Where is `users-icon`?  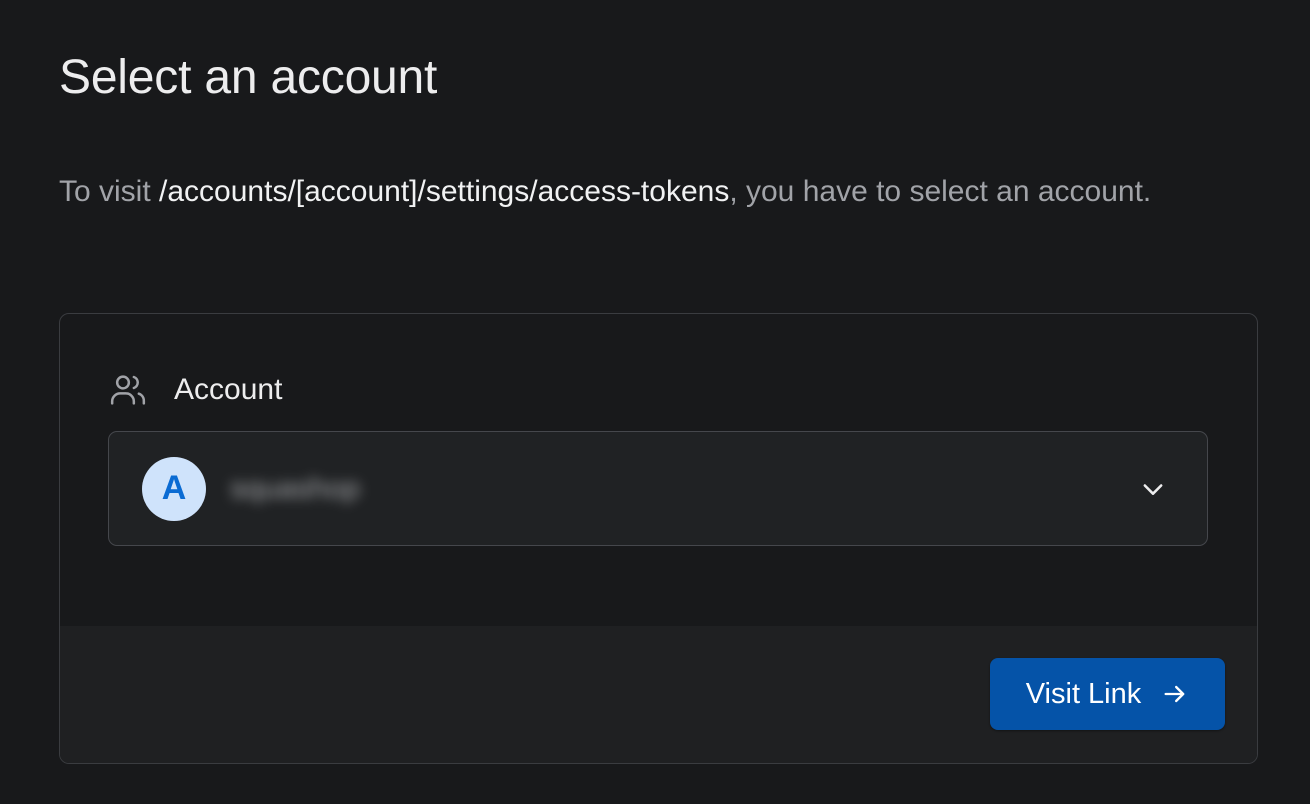 users-icon is located at coordinates (128, 390).